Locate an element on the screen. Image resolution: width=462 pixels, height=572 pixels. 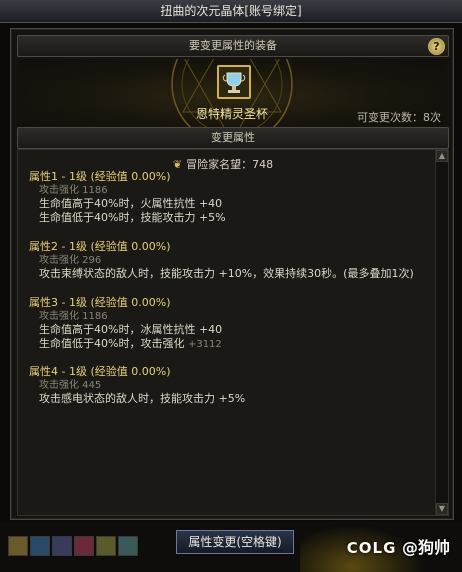
property-title: 属性3 - 1级 (经验值 0.00%) is located at coordinates (100, 302).